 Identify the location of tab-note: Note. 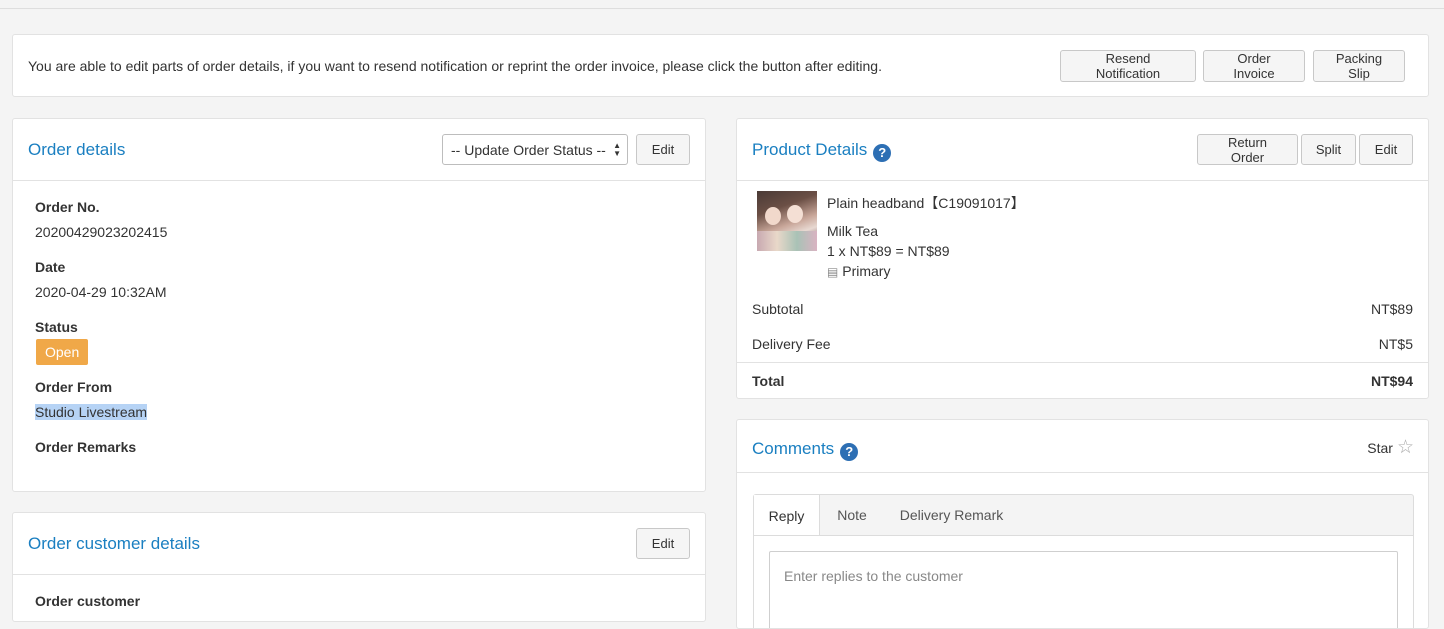
(852, 515).